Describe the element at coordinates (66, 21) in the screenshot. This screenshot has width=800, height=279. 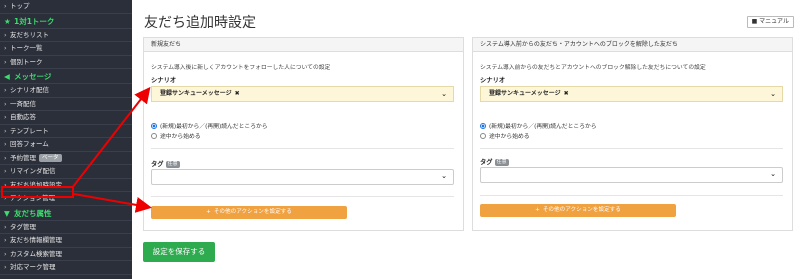
I see `sidebar-section: ★ 1対1トーク` at that location.